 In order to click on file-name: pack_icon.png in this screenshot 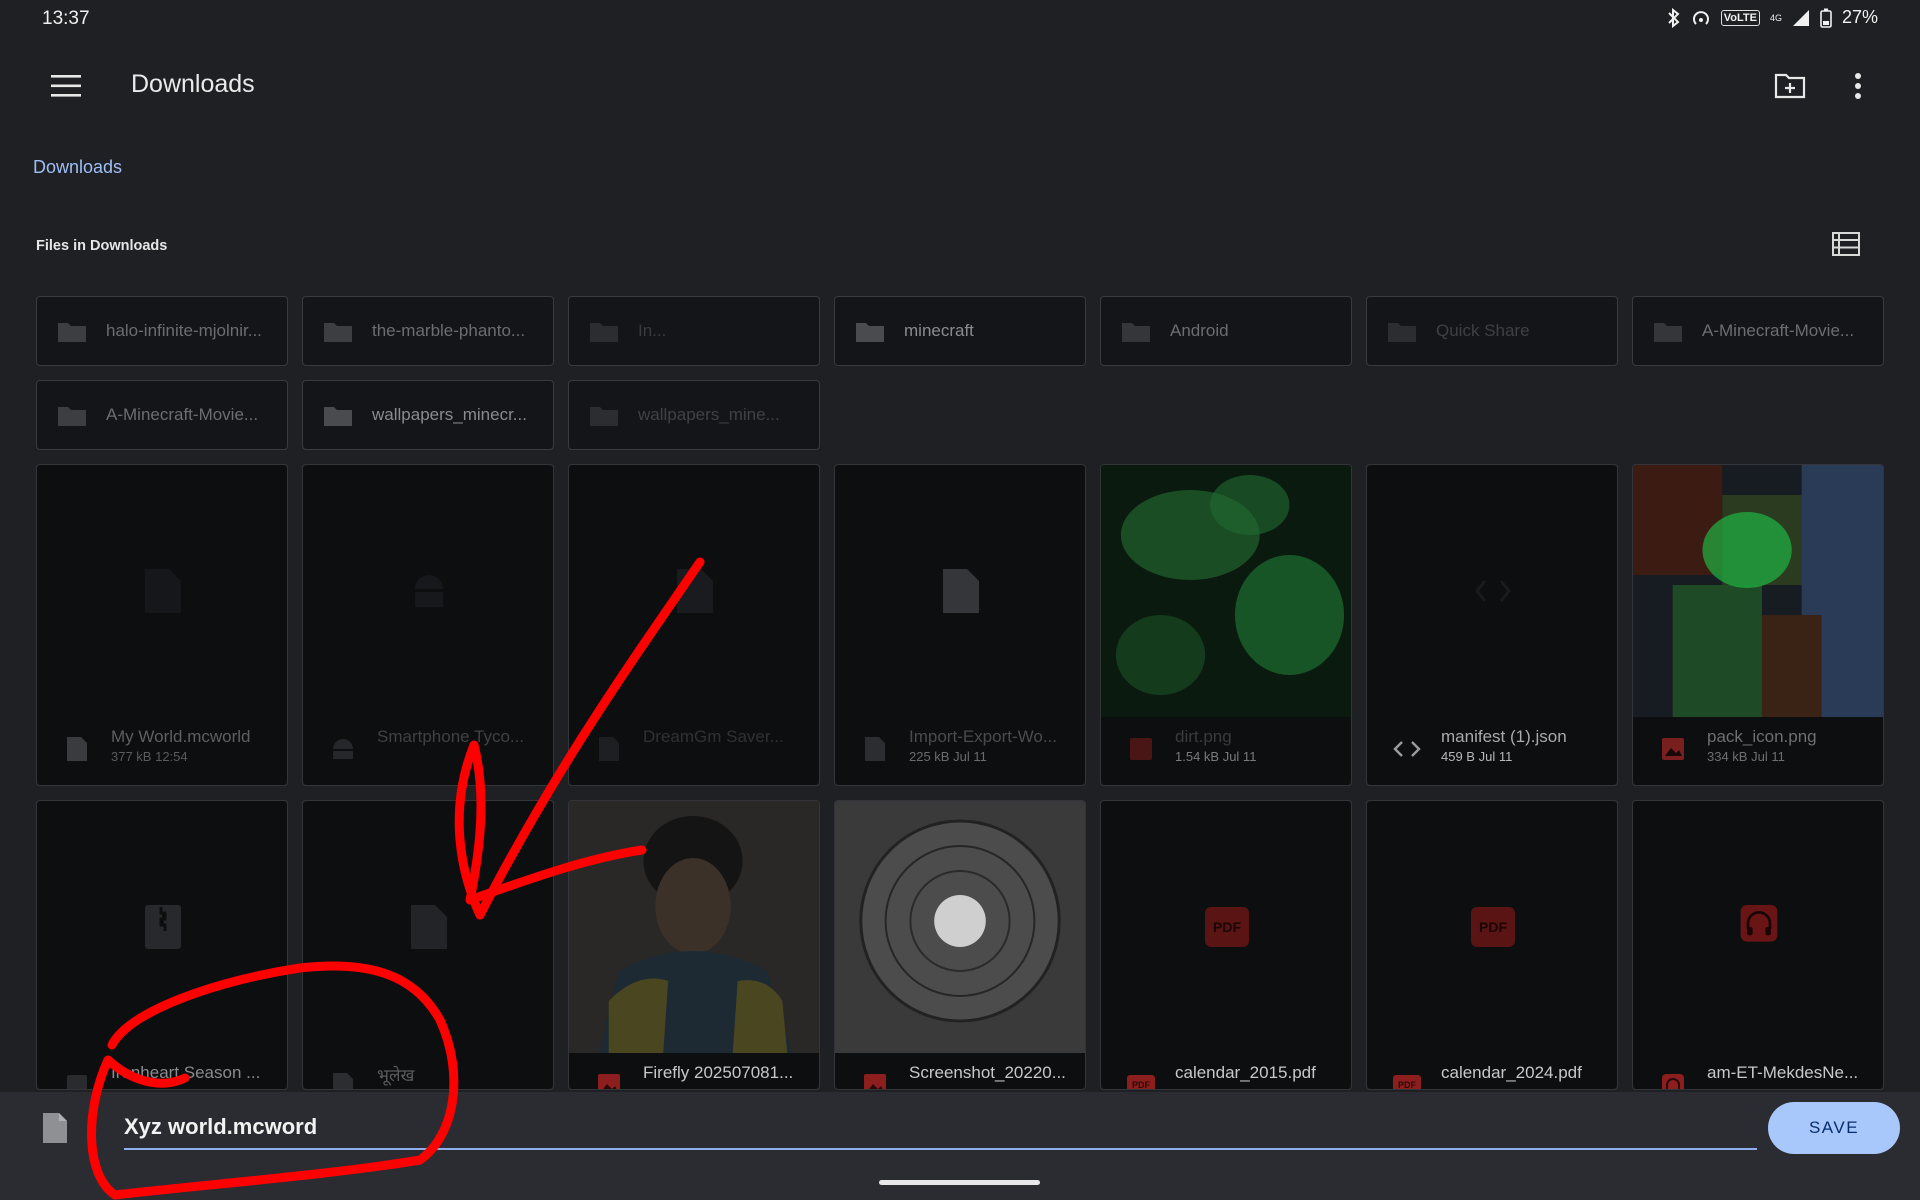, I will do `click(1762, 736)`.